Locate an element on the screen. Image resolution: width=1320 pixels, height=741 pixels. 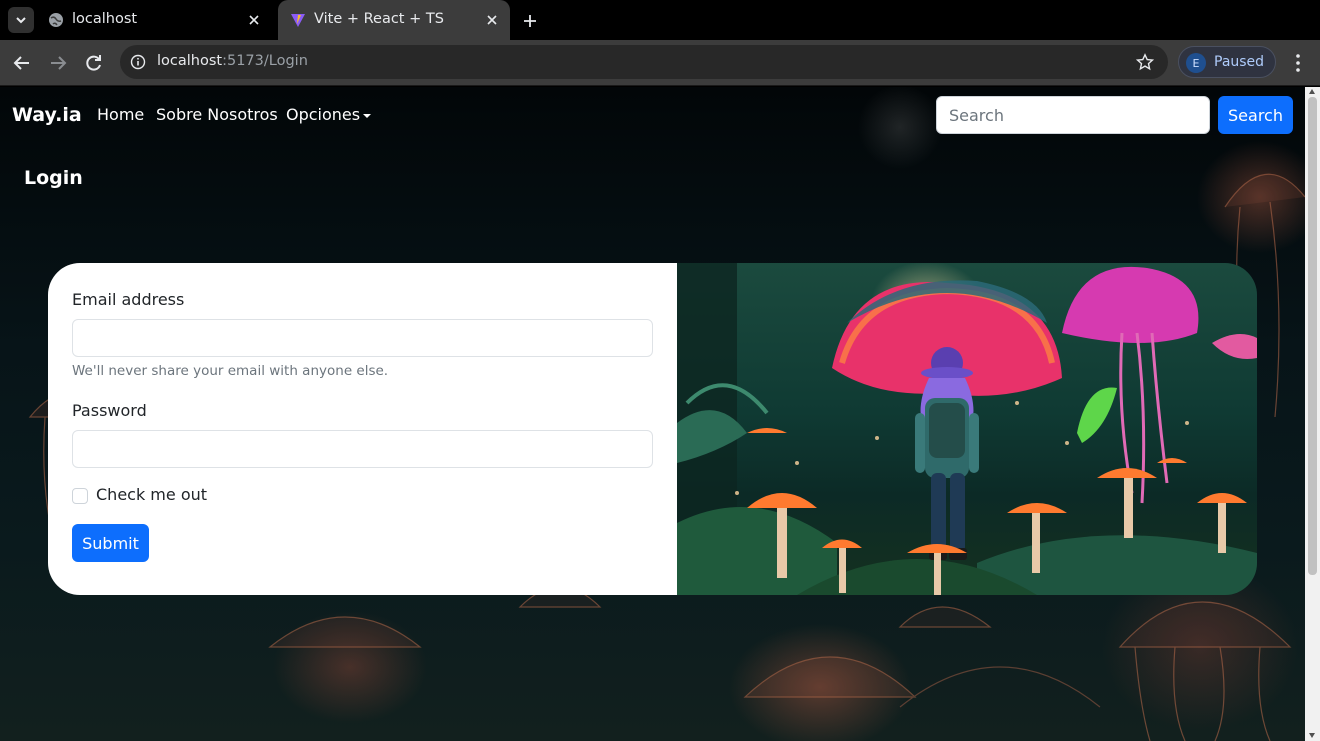
globe-icon is located at coordinates (56, 20).